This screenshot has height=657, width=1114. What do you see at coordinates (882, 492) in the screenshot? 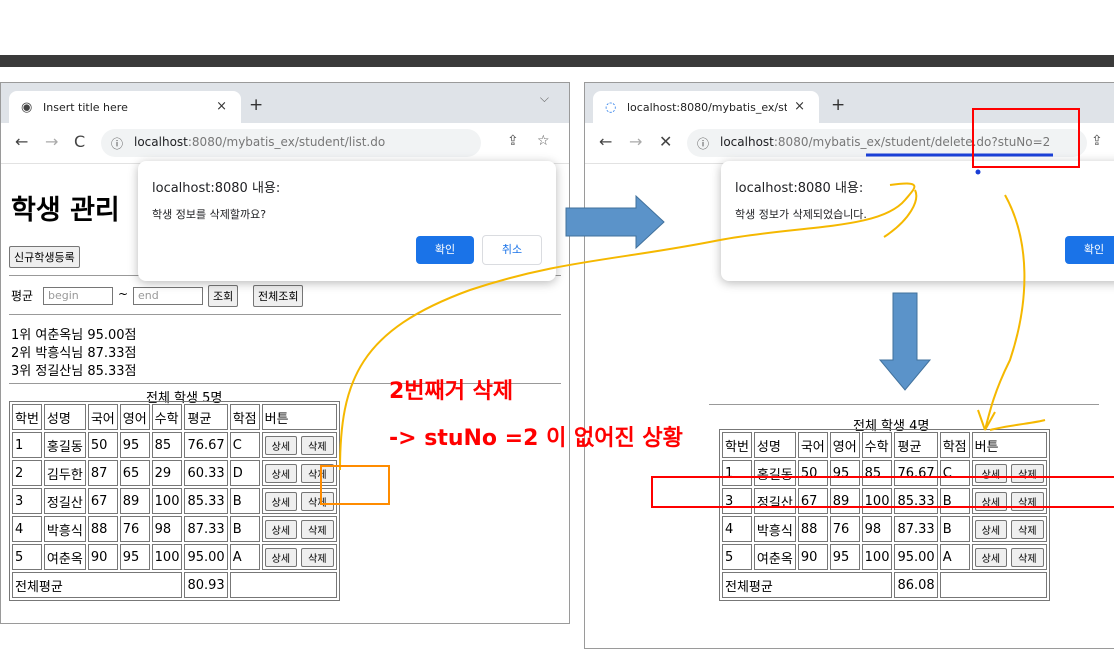
I see `highlight-missing-row` at bounding box center [882, 492].